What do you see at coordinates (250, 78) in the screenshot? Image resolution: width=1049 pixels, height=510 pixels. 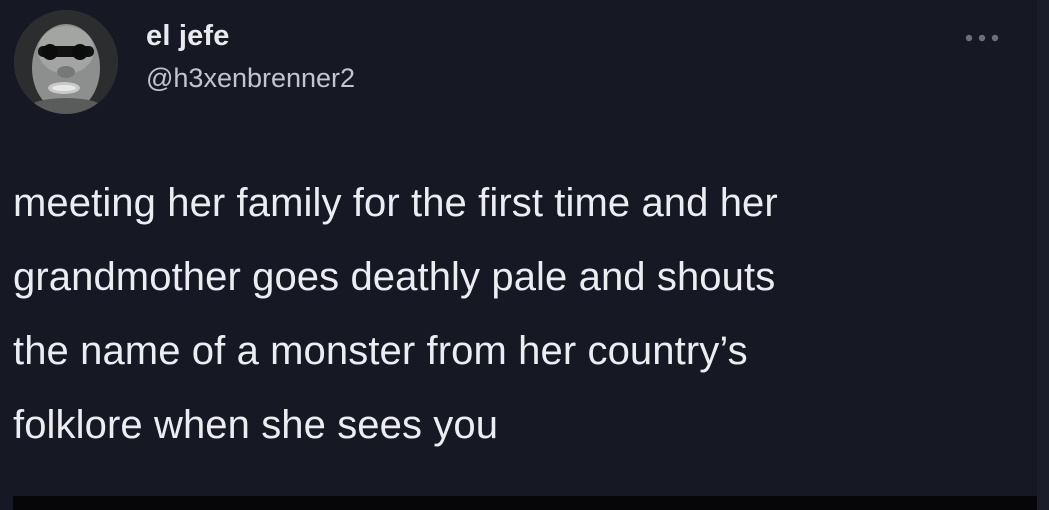 I see `author-handle: @h3xenbrenner2` at bounding box center [250, 78].